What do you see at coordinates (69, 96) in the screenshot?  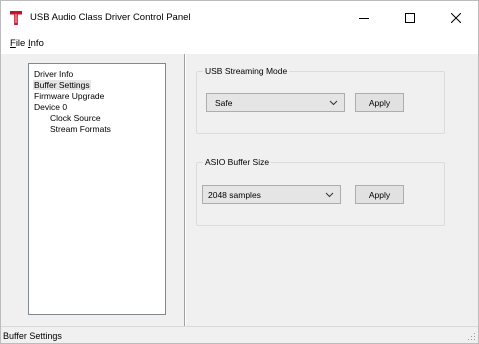 I see `tree-item-firmware-upgrade: Firmware Upgrade` at bounding box center [69, 96].